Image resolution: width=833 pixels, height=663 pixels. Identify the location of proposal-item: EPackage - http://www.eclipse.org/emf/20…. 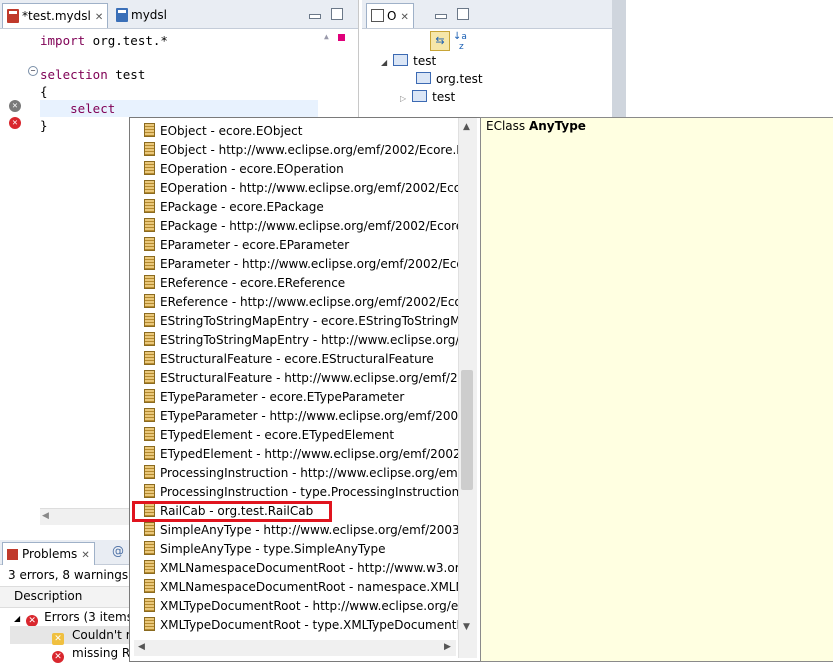
(302, 226).